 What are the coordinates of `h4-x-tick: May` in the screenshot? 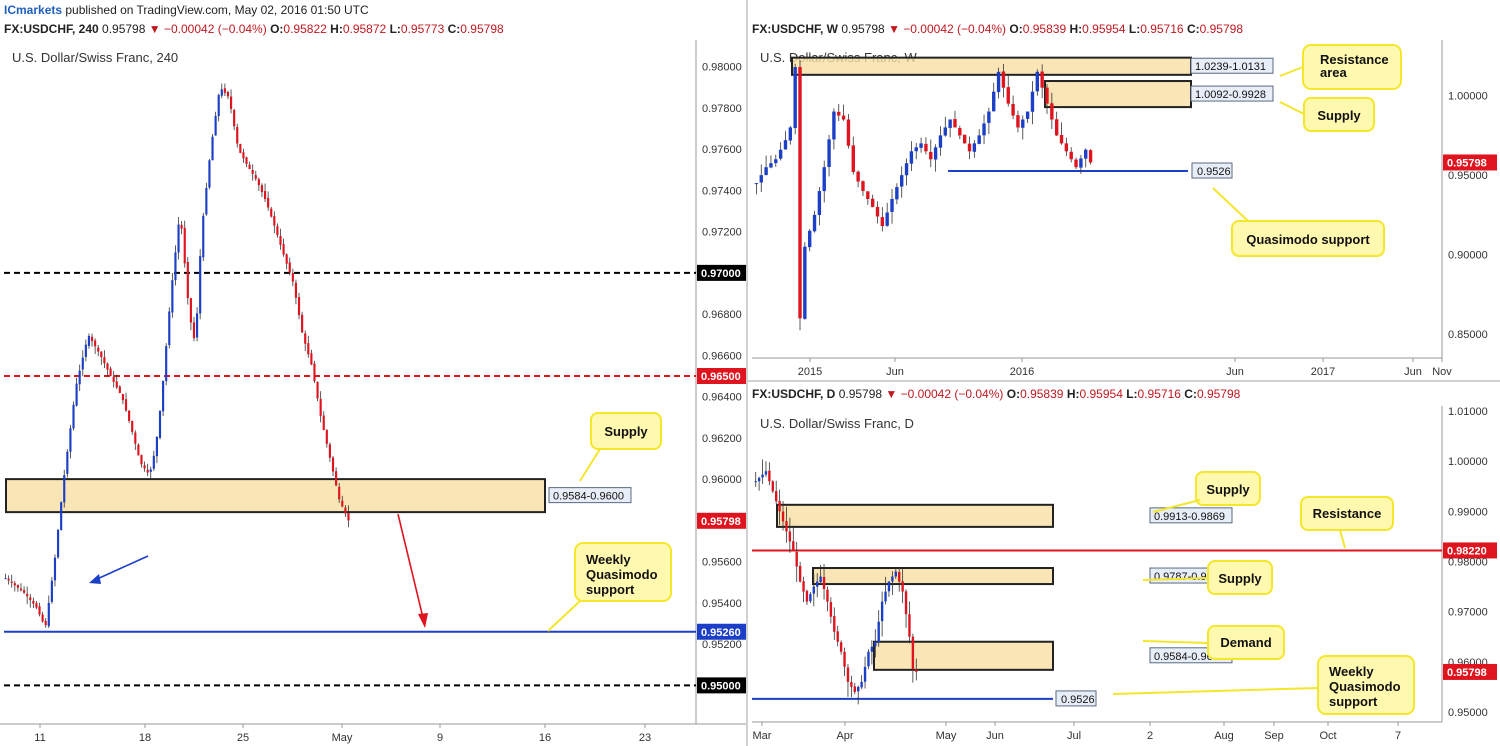 It's located at (342, 738).